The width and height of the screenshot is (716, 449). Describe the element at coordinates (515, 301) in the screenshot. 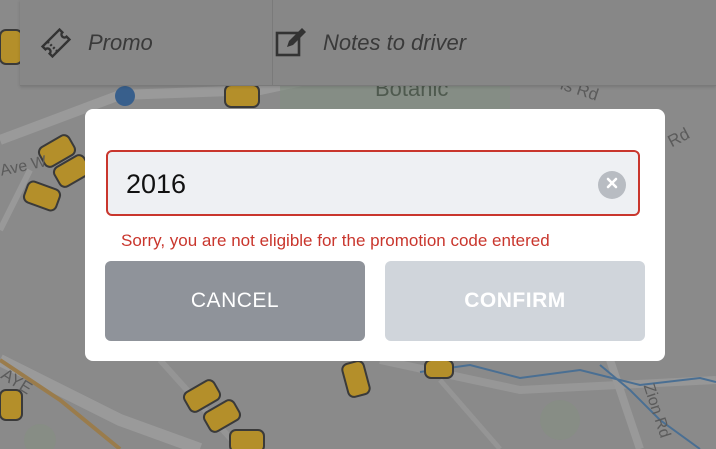

I see `confirm-button: CONFIRM` at that location.